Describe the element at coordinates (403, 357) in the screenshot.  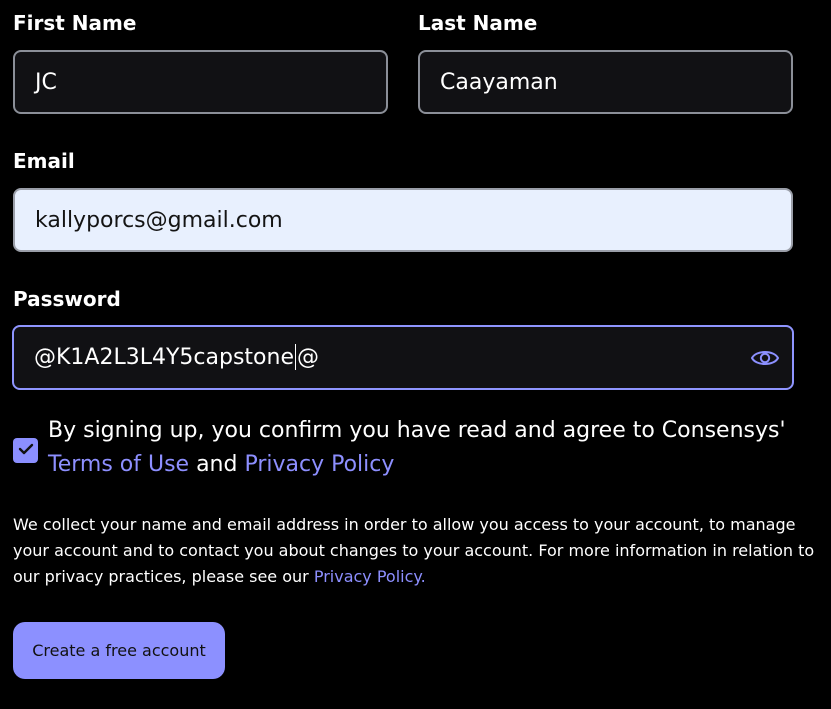
I see `password-field: @K1A2L3L4Y5capstone @` at that location.